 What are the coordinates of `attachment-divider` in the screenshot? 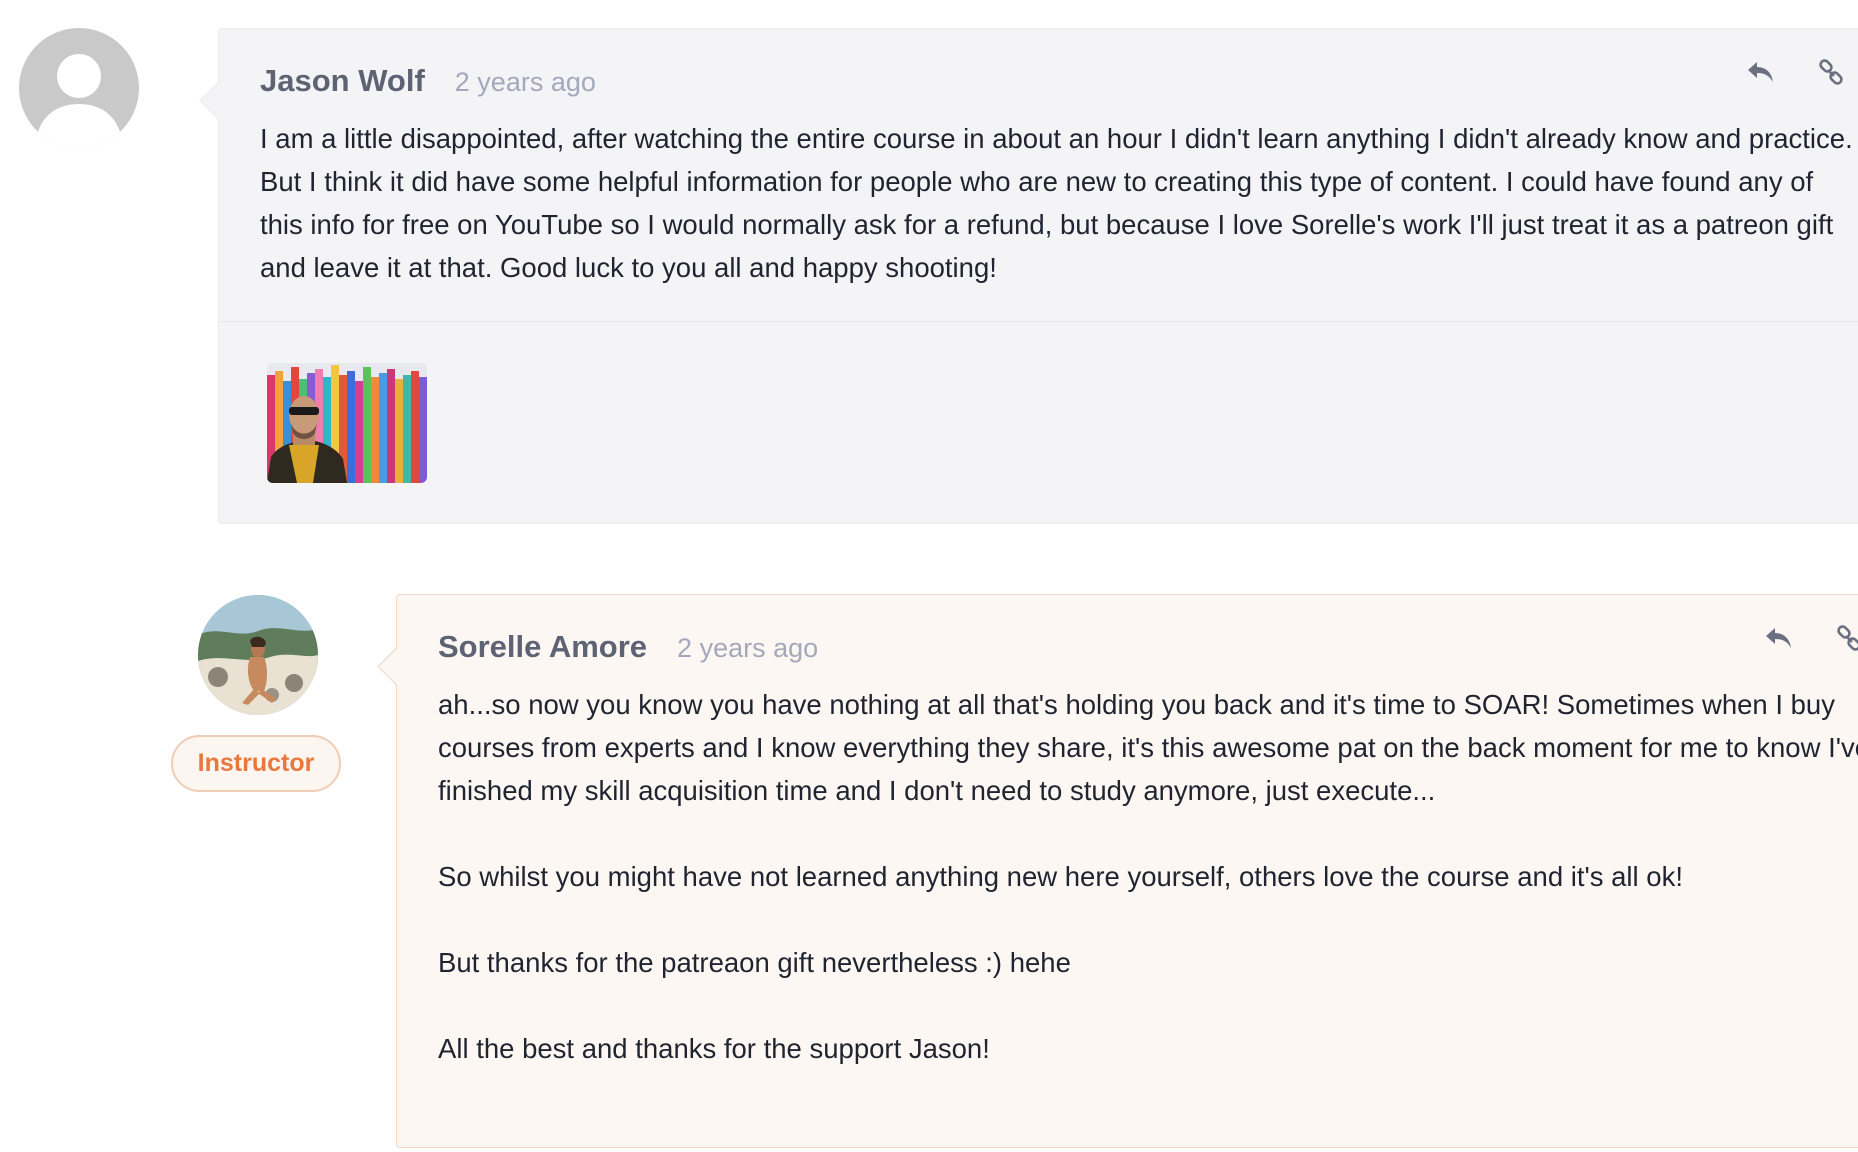 It's located at (1038, 321).